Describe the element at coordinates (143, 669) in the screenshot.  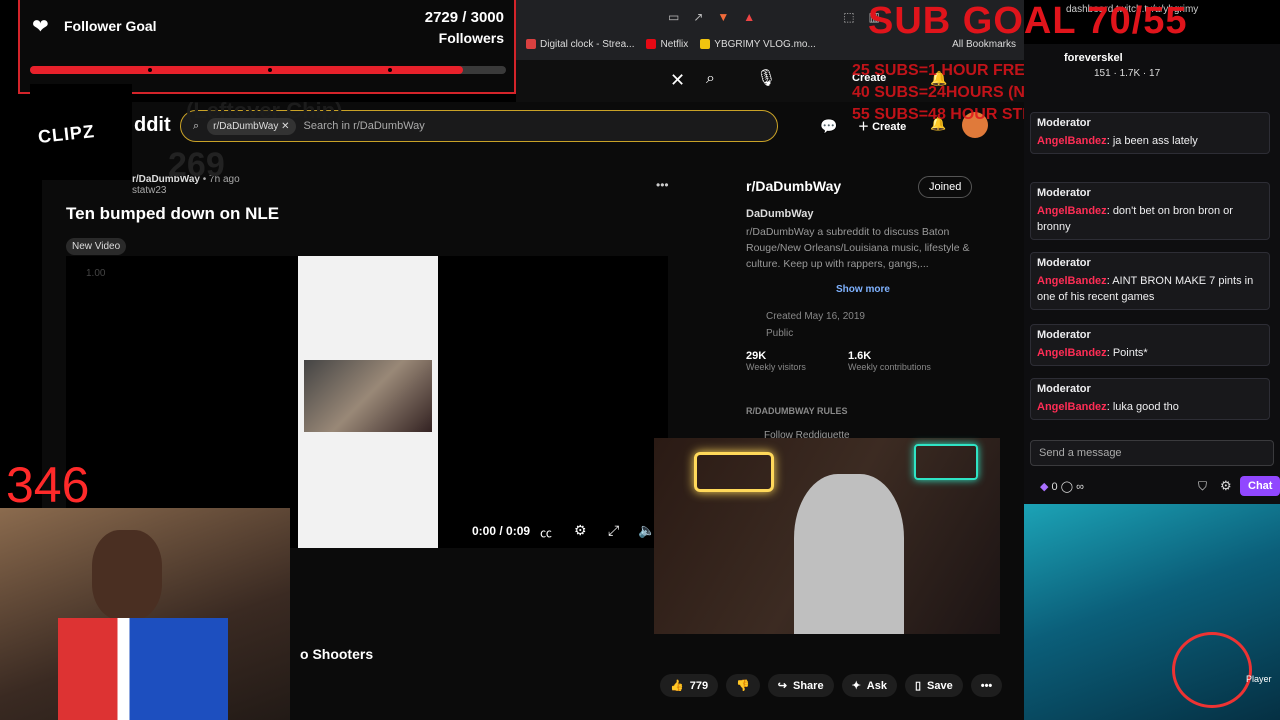
I see `streamer-shirt` at that location.